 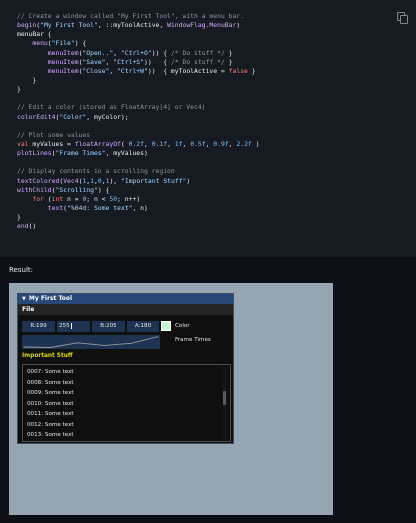 What do you see at coordinates (38, 198) in the screenshot?
I see `code-token: for` at bounding box center [38, 198].